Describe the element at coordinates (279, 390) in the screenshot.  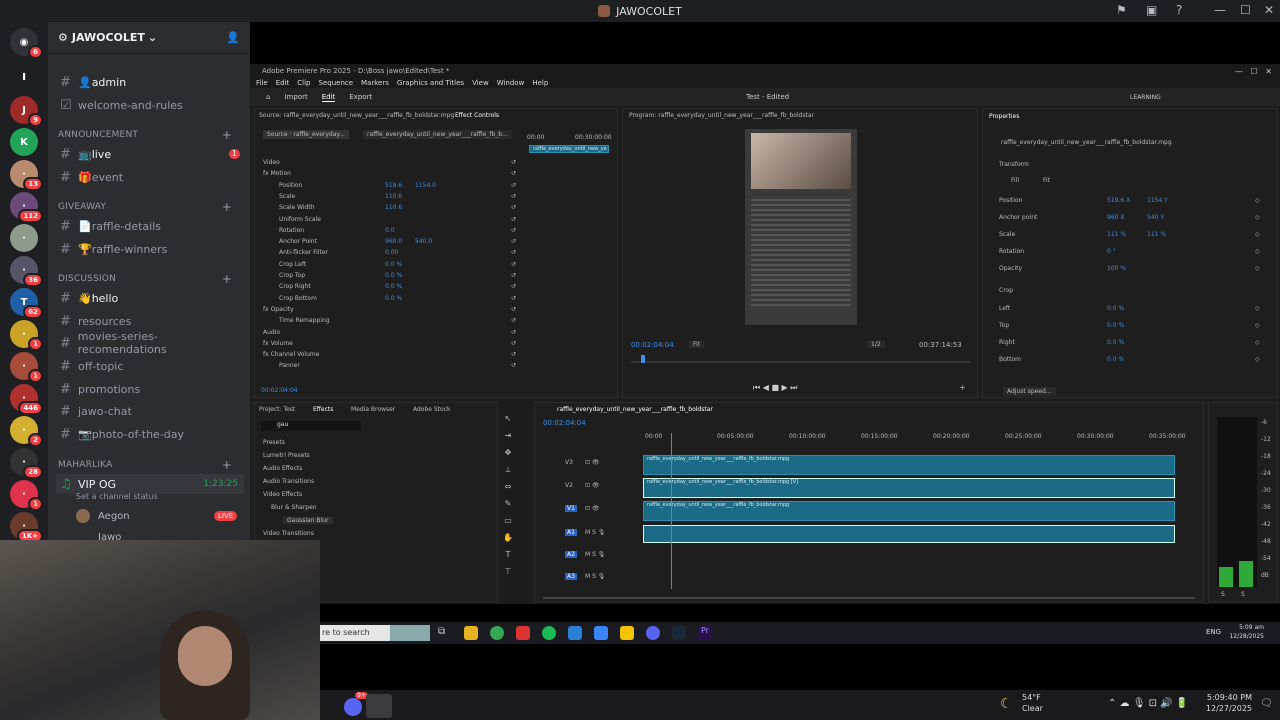
I see `ec-timecode: 00:02:04:04` at that location.